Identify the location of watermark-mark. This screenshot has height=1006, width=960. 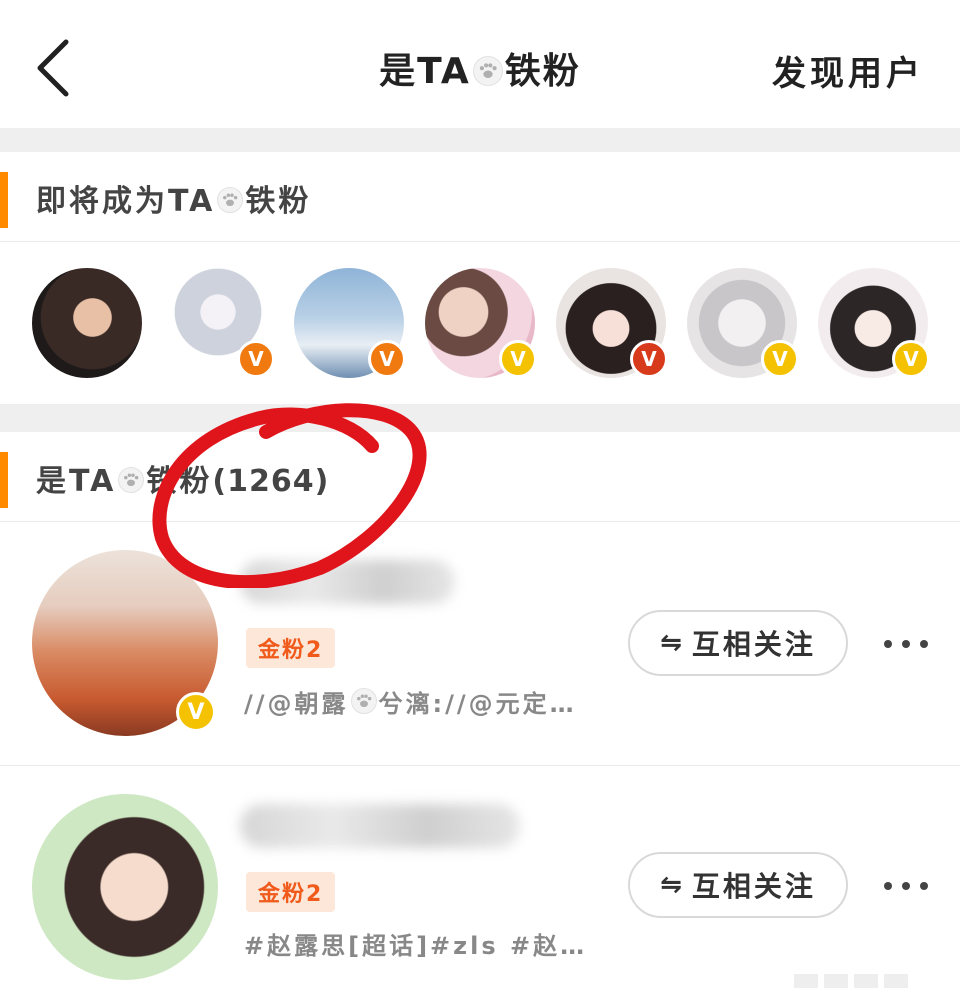
(851, 981).